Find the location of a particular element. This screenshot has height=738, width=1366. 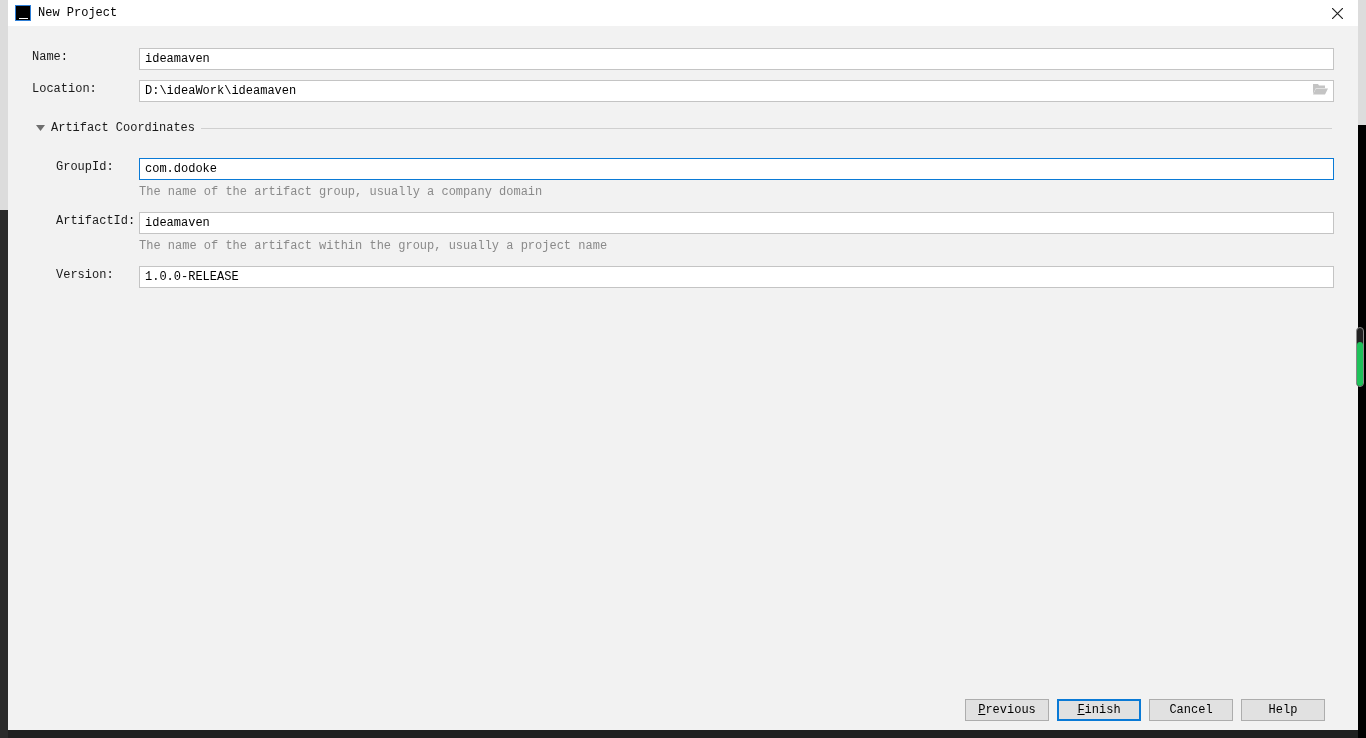

dialog-button: Help is located at coordinates (1283, 710).